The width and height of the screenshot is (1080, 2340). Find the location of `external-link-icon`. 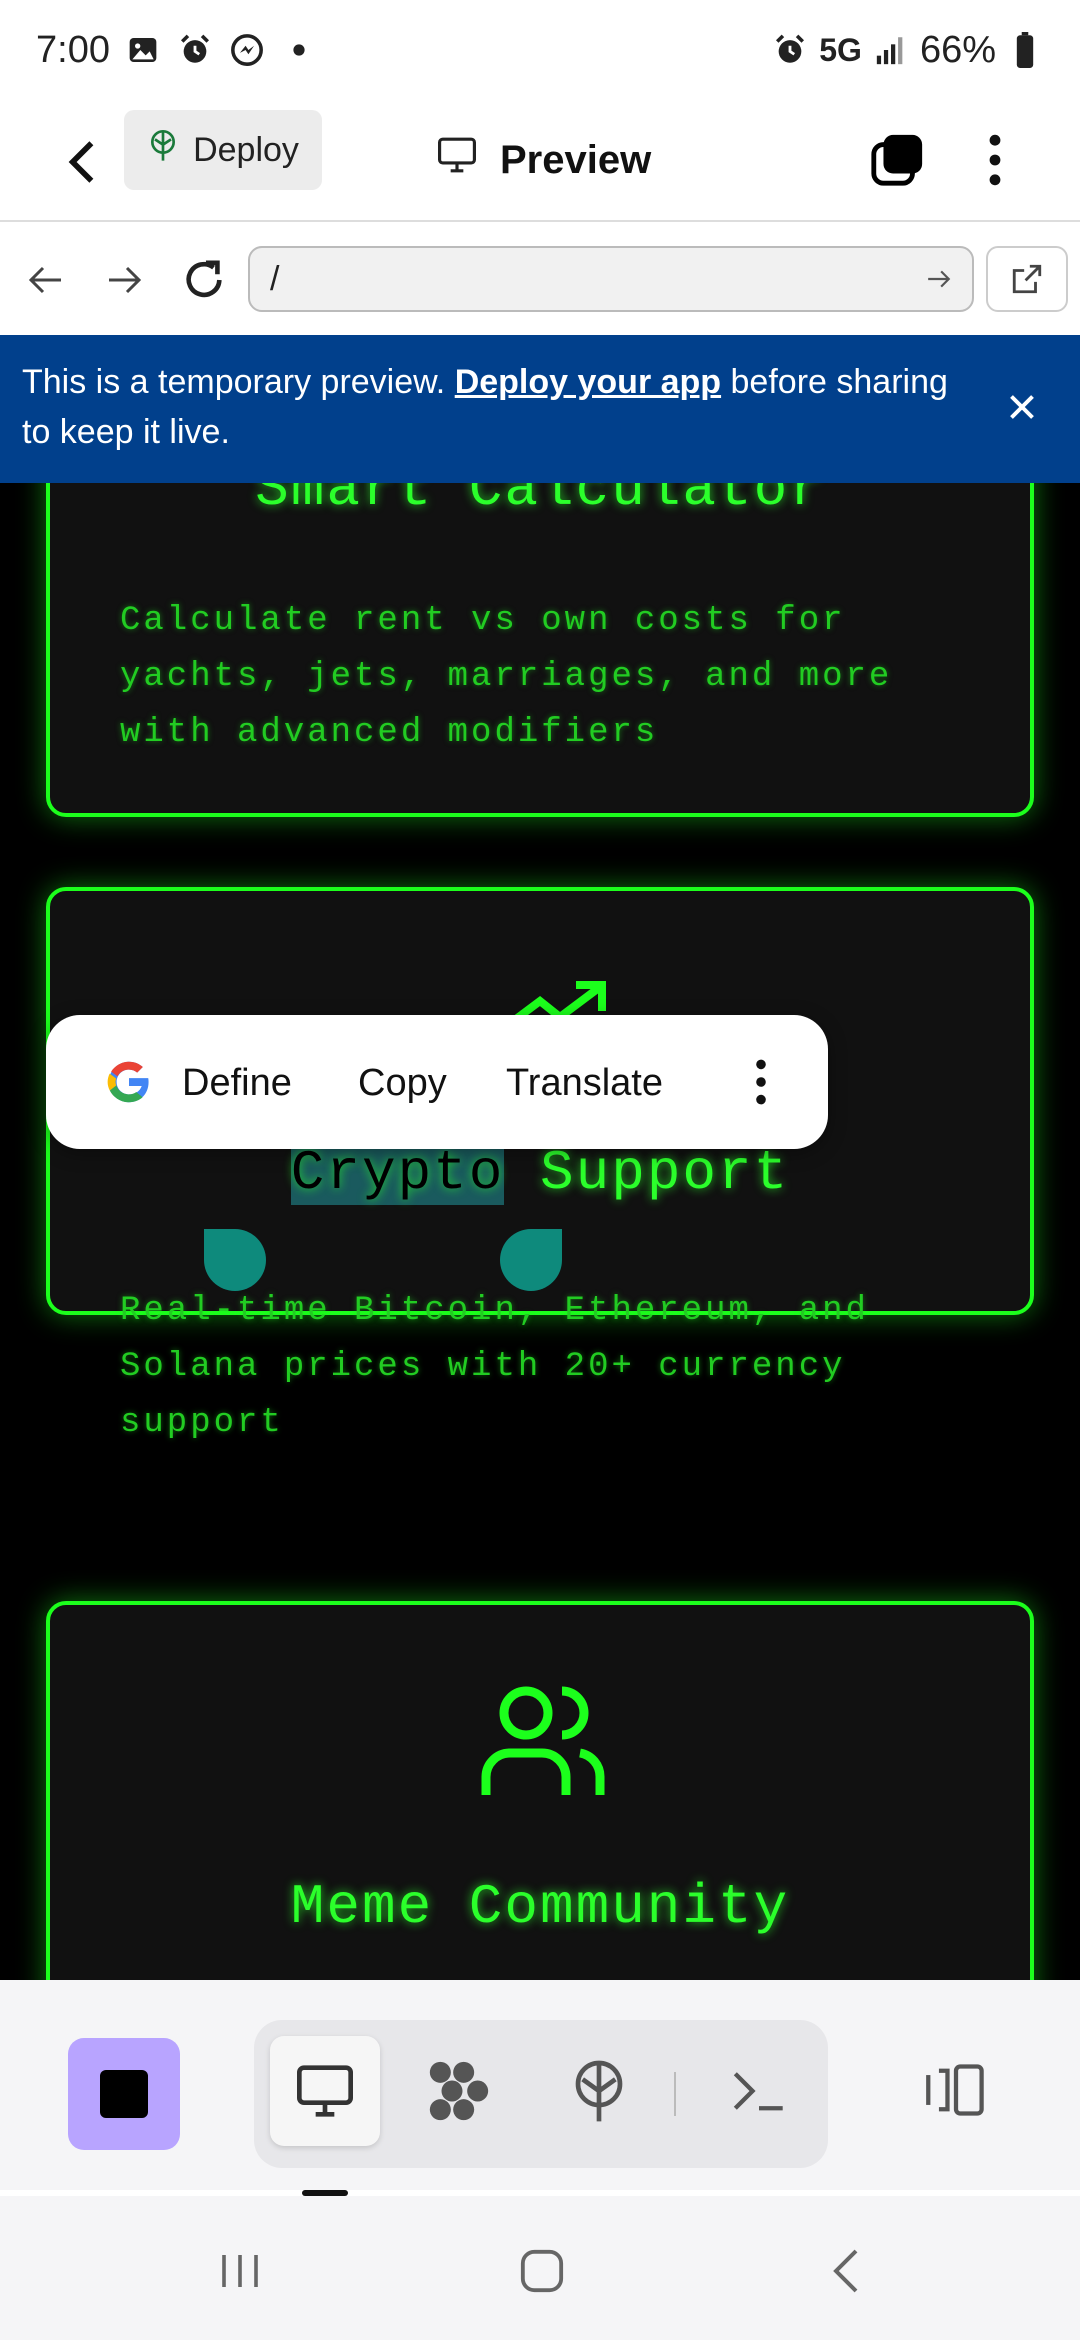

external-link-icon is located at coordinates (1027, 279).